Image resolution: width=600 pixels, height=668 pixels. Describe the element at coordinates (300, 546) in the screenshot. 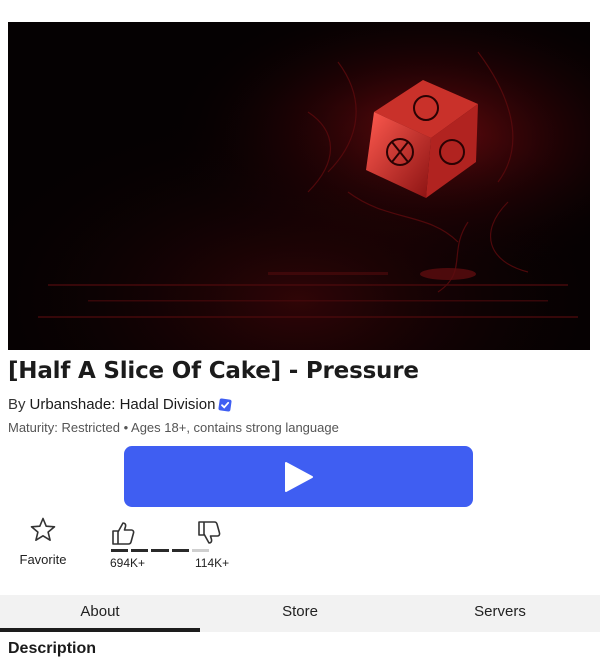

I see `action-row: Favorite 694K+ 114K+` at that location.